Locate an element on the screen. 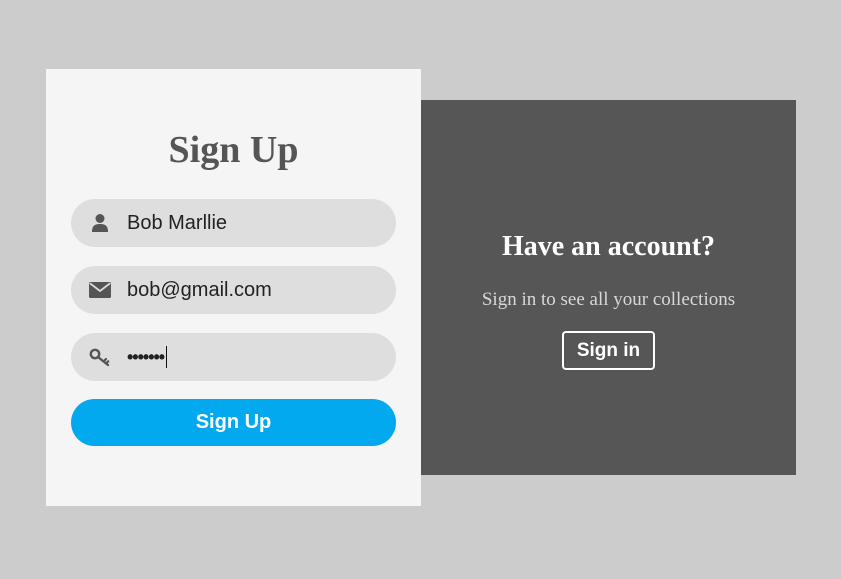 The width and height of the screenshot is (841, 579). password-input: ••••••• is located at coordinates (147, 357).